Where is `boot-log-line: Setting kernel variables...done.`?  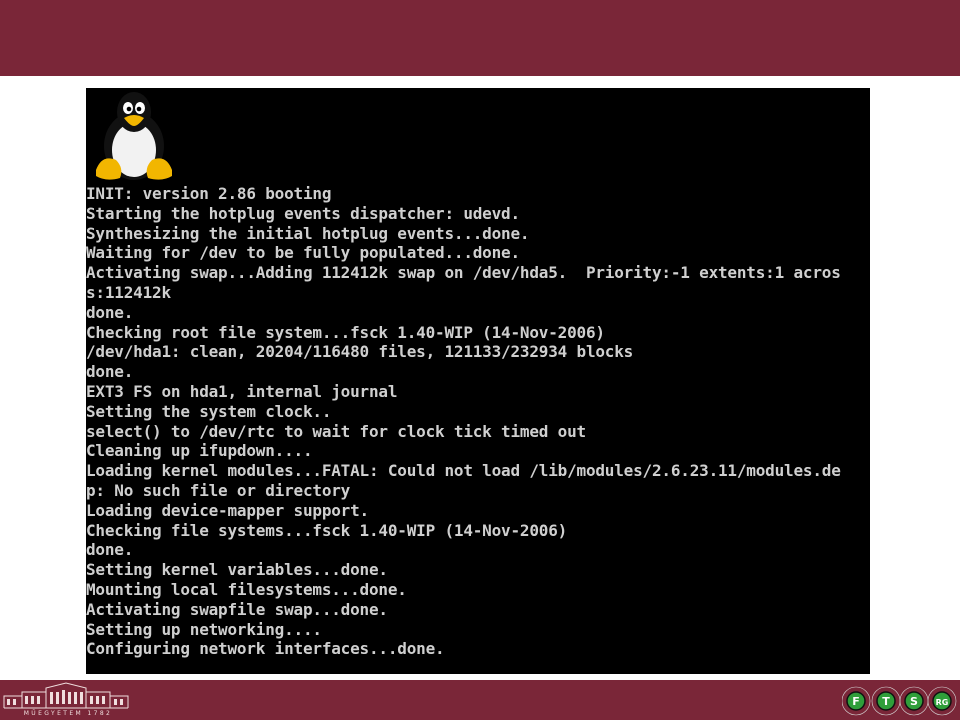 boot-log-line: Setting kernel variables...done. is located at coordinates (237, 570).